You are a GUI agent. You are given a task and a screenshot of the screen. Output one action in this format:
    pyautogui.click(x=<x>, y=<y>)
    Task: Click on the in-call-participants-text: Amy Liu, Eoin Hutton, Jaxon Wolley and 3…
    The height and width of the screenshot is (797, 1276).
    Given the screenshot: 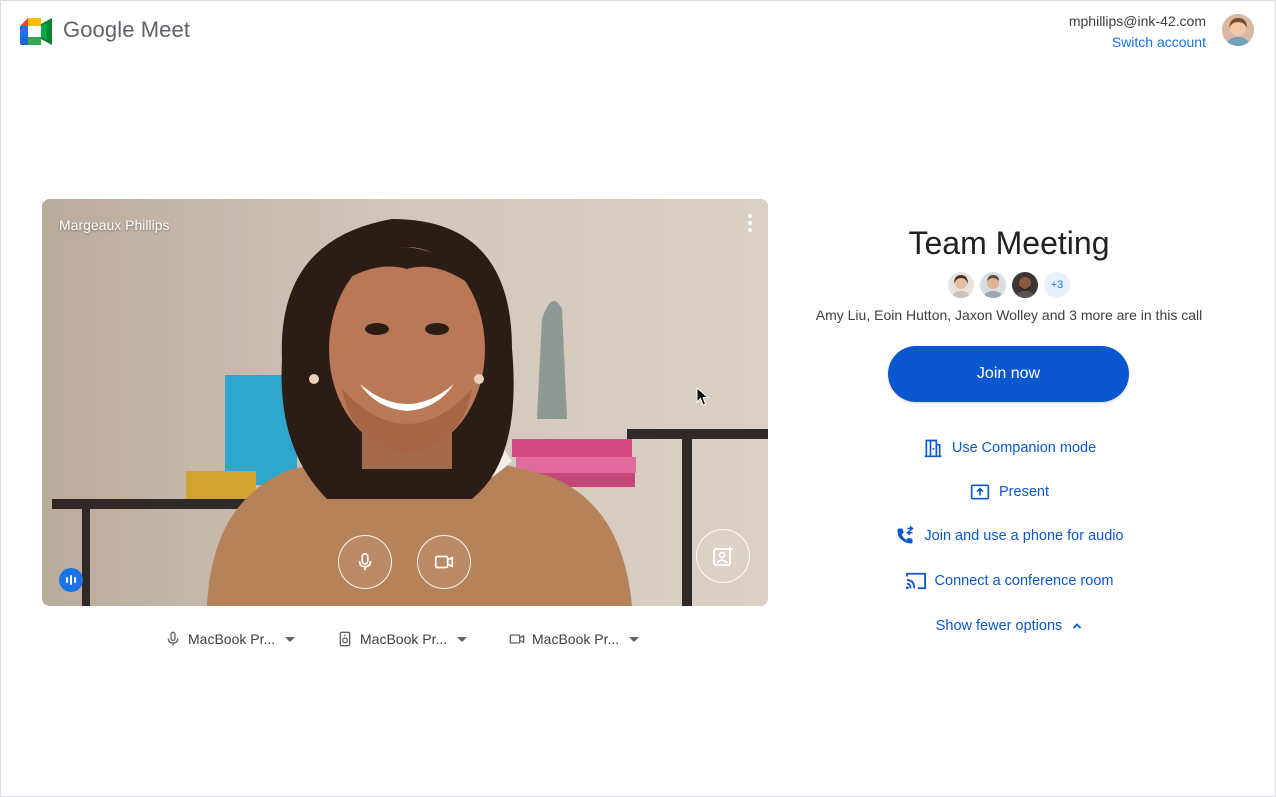 What is the action you would take?
    pyautogui.click(x=1009, y=315)
    